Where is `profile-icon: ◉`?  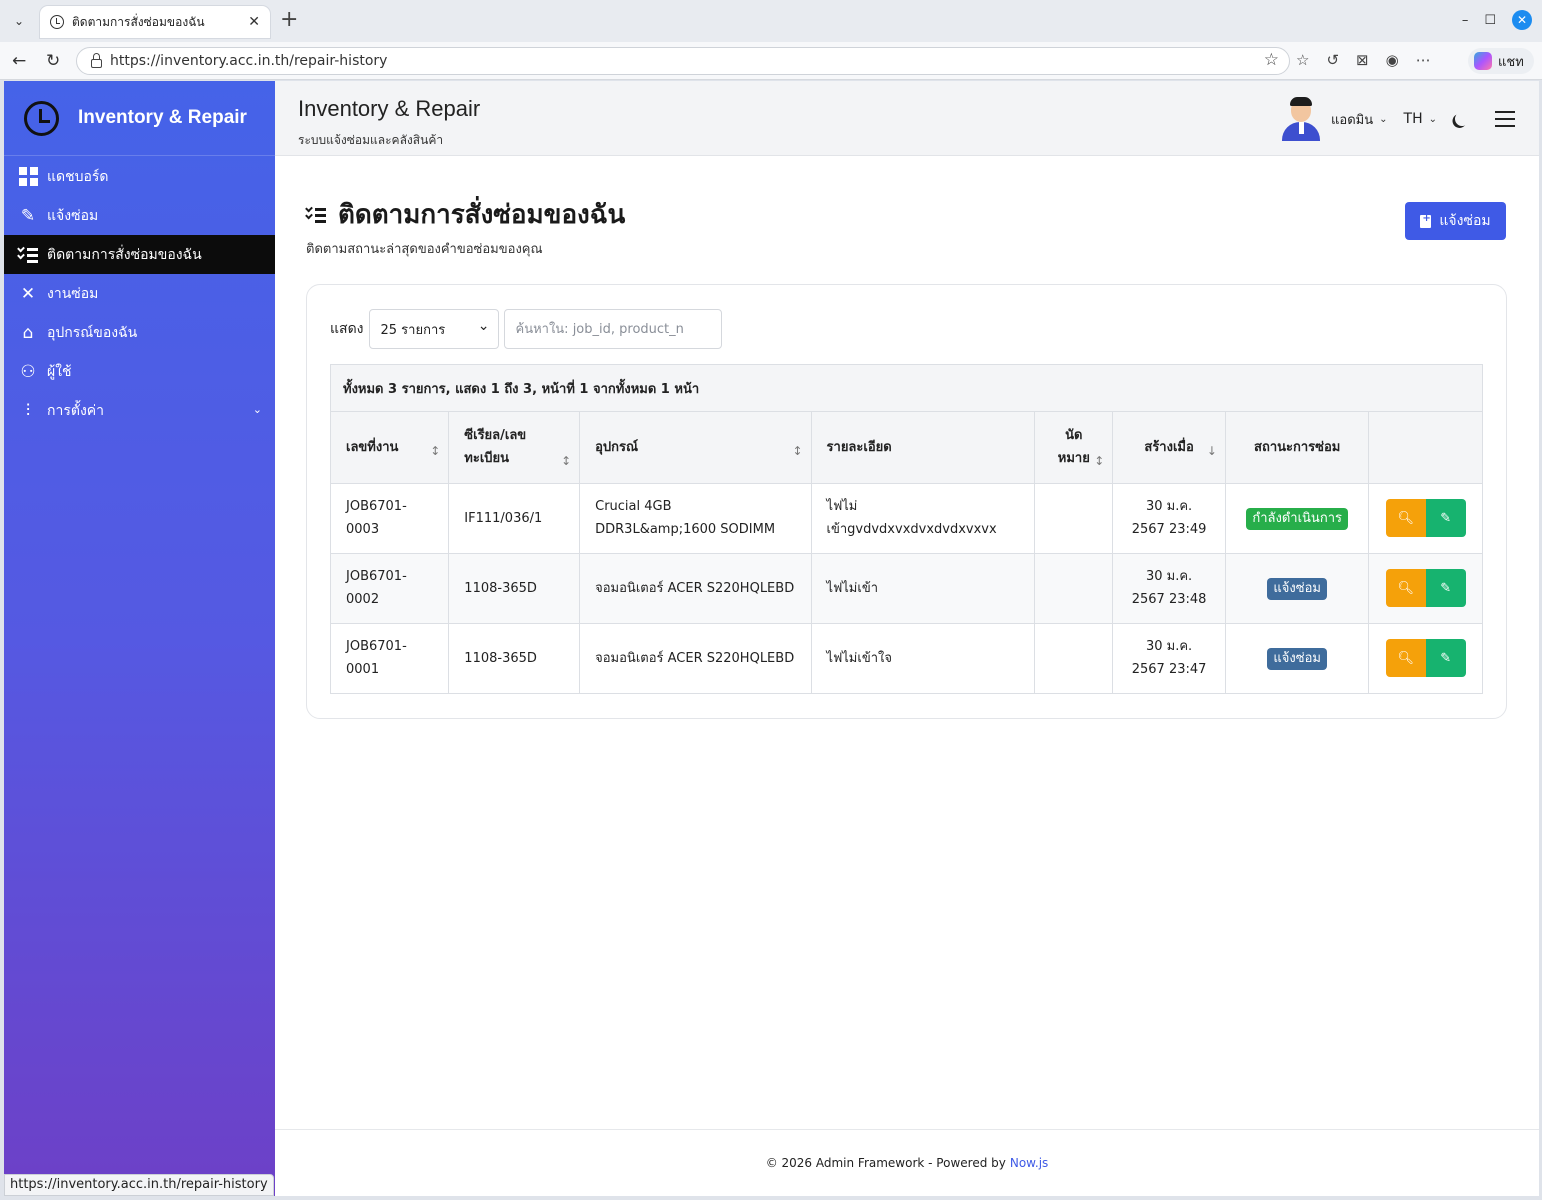
profile-icon: ◉ is located at coordinates (1392, 60).